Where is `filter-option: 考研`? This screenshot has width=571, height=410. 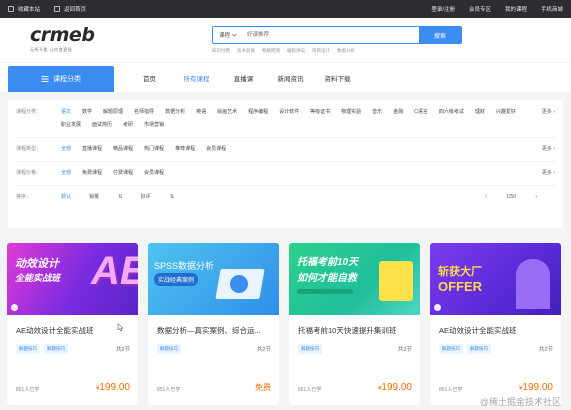
filter-option: 考研 is located at coordinates (128, 125).